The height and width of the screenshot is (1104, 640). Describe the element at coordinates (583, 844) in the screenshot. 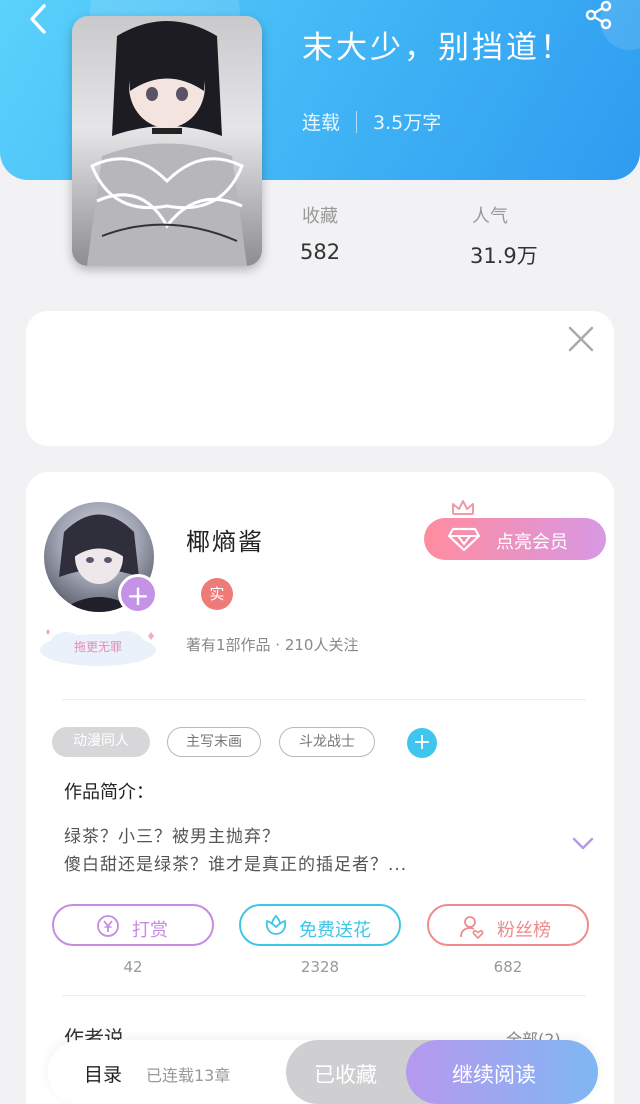

I see `chevron-down-icon` at that location.